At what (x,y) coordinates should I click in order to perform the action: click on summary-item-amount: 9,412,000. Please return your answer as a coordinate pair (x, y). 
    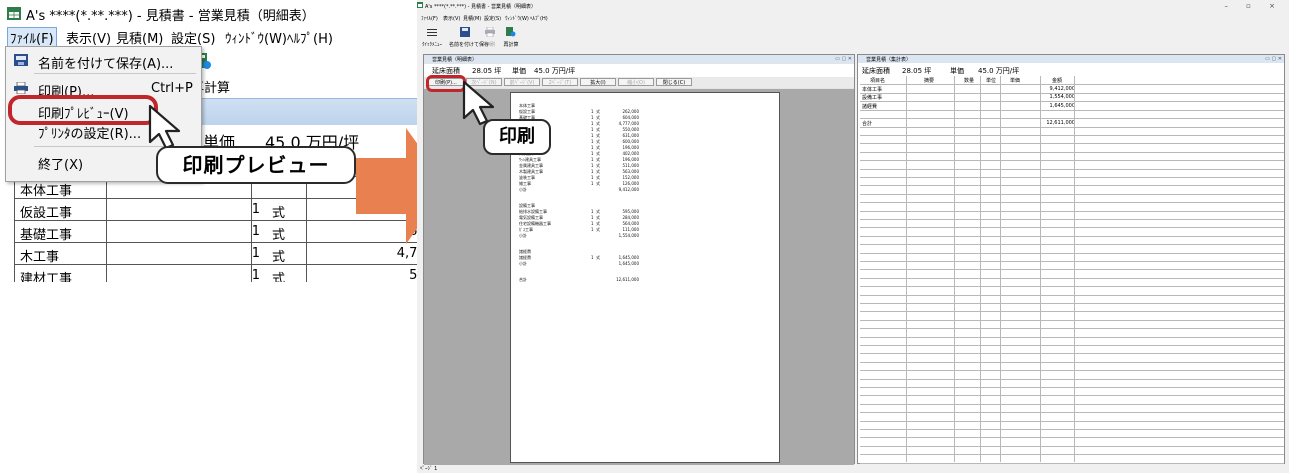
    Looking at the image, I should click on (1062, 89).